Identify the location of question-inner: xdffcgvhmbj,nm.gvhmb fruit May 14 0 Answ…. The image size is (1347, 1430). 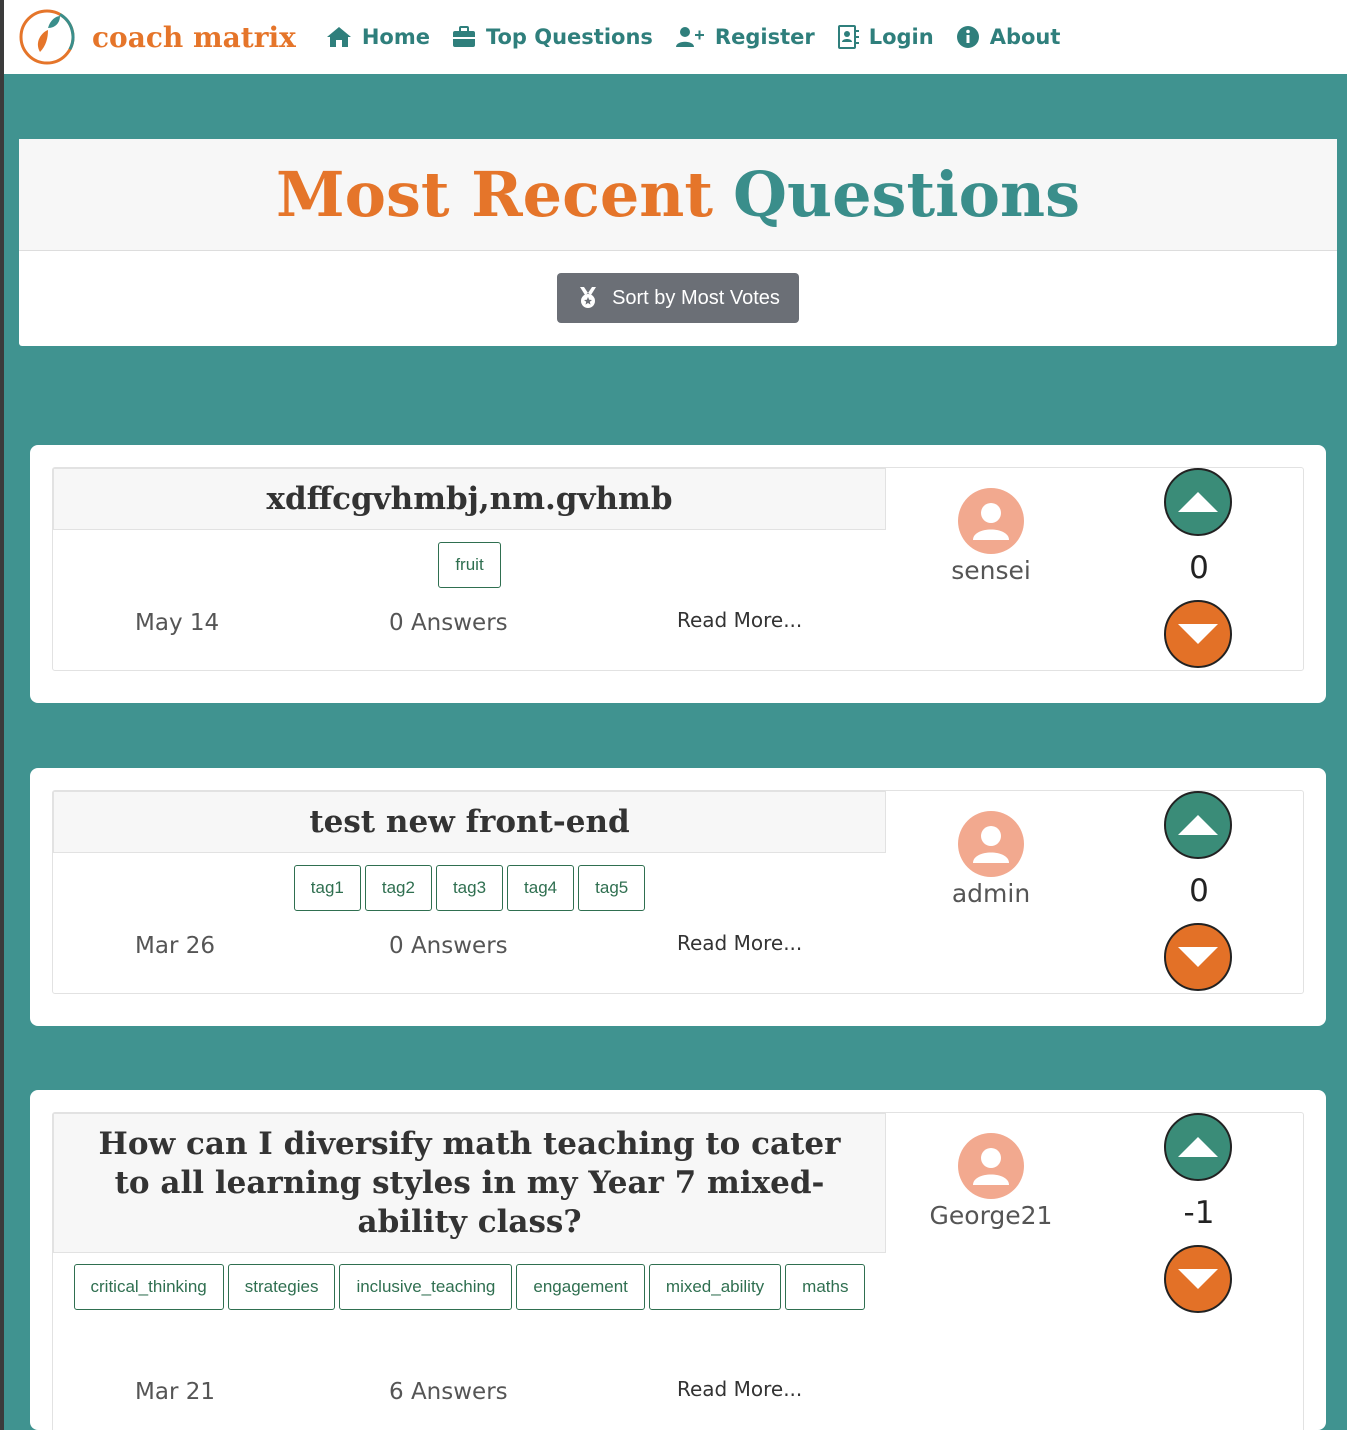
(678, 569).